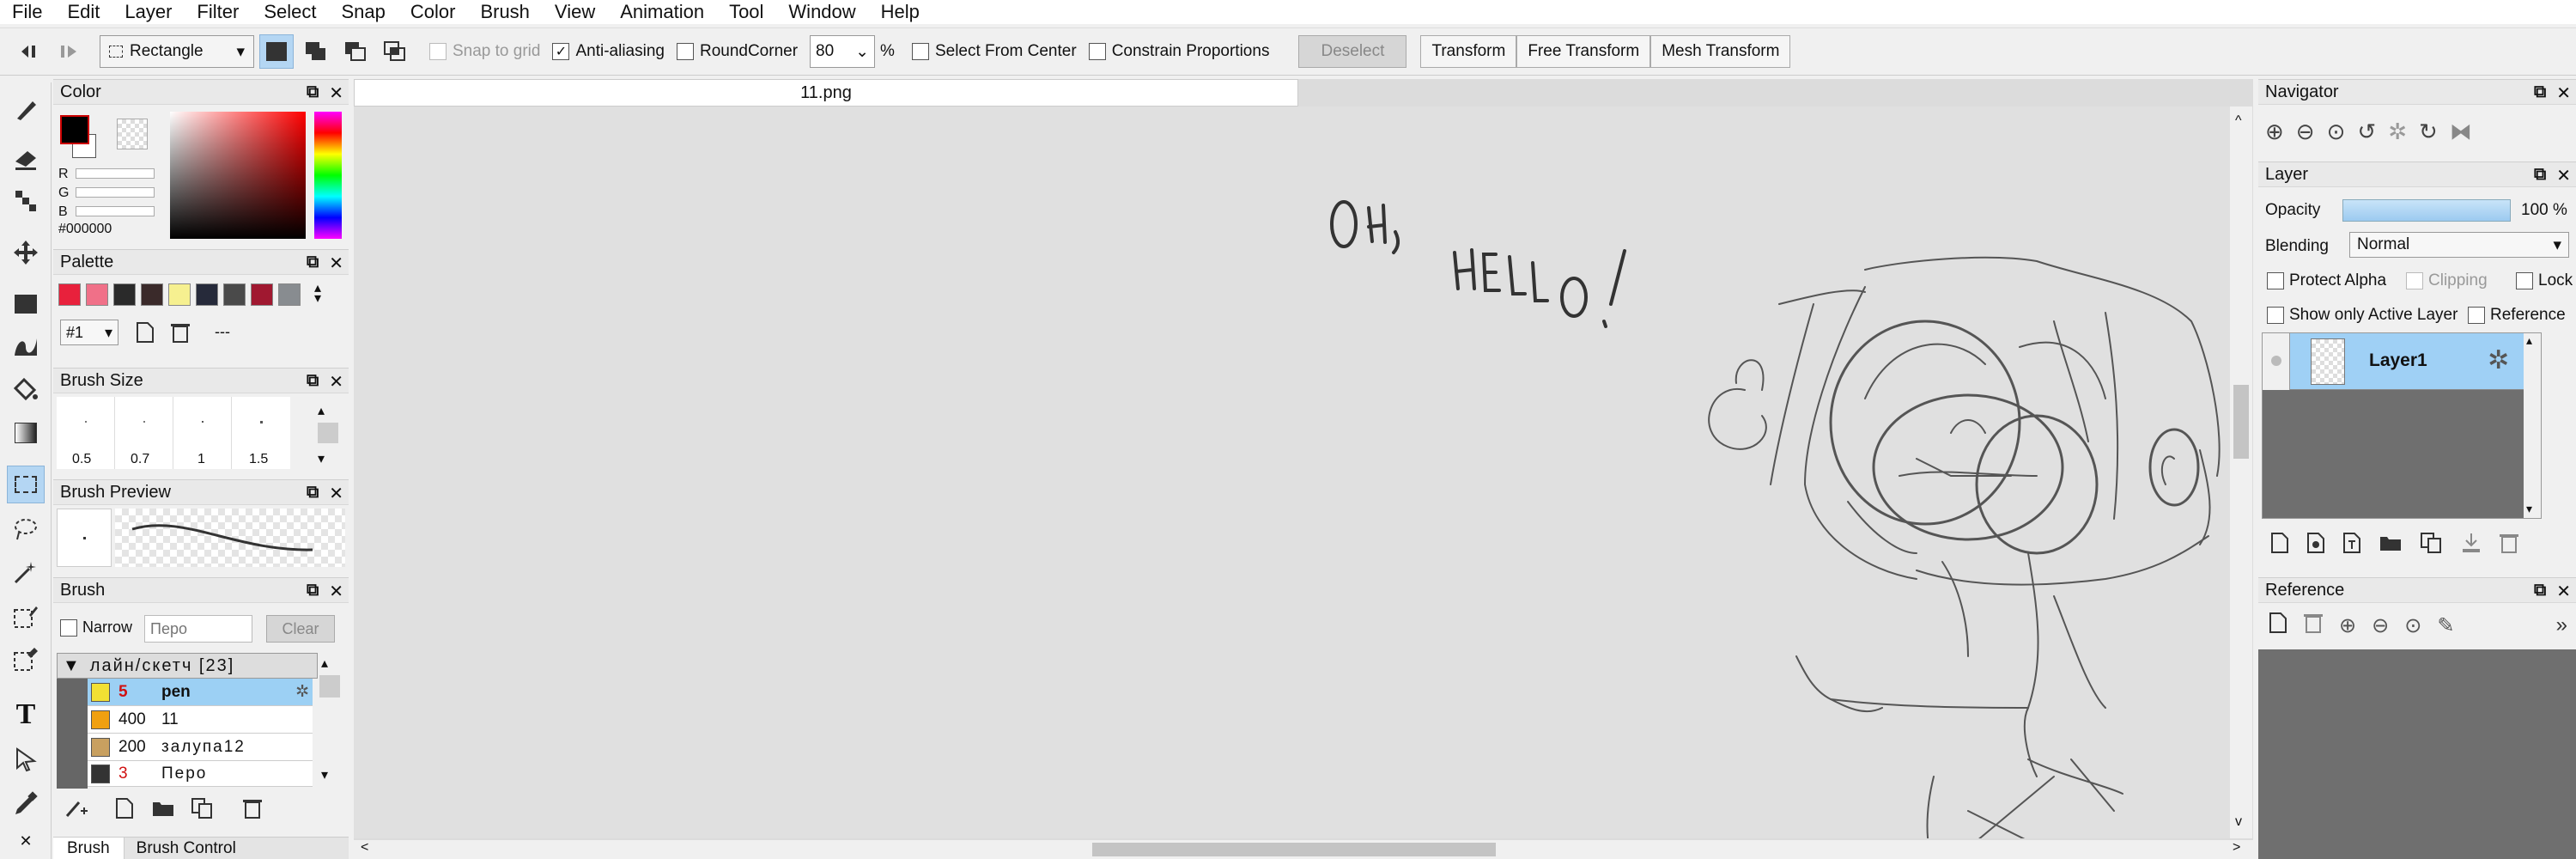 The height and width of the screenshot is (859, 2576). What do you see at coordinates (26, 715) in the screenshot?
I see `text-tool-icon: T` at bounding box center [26, 715].